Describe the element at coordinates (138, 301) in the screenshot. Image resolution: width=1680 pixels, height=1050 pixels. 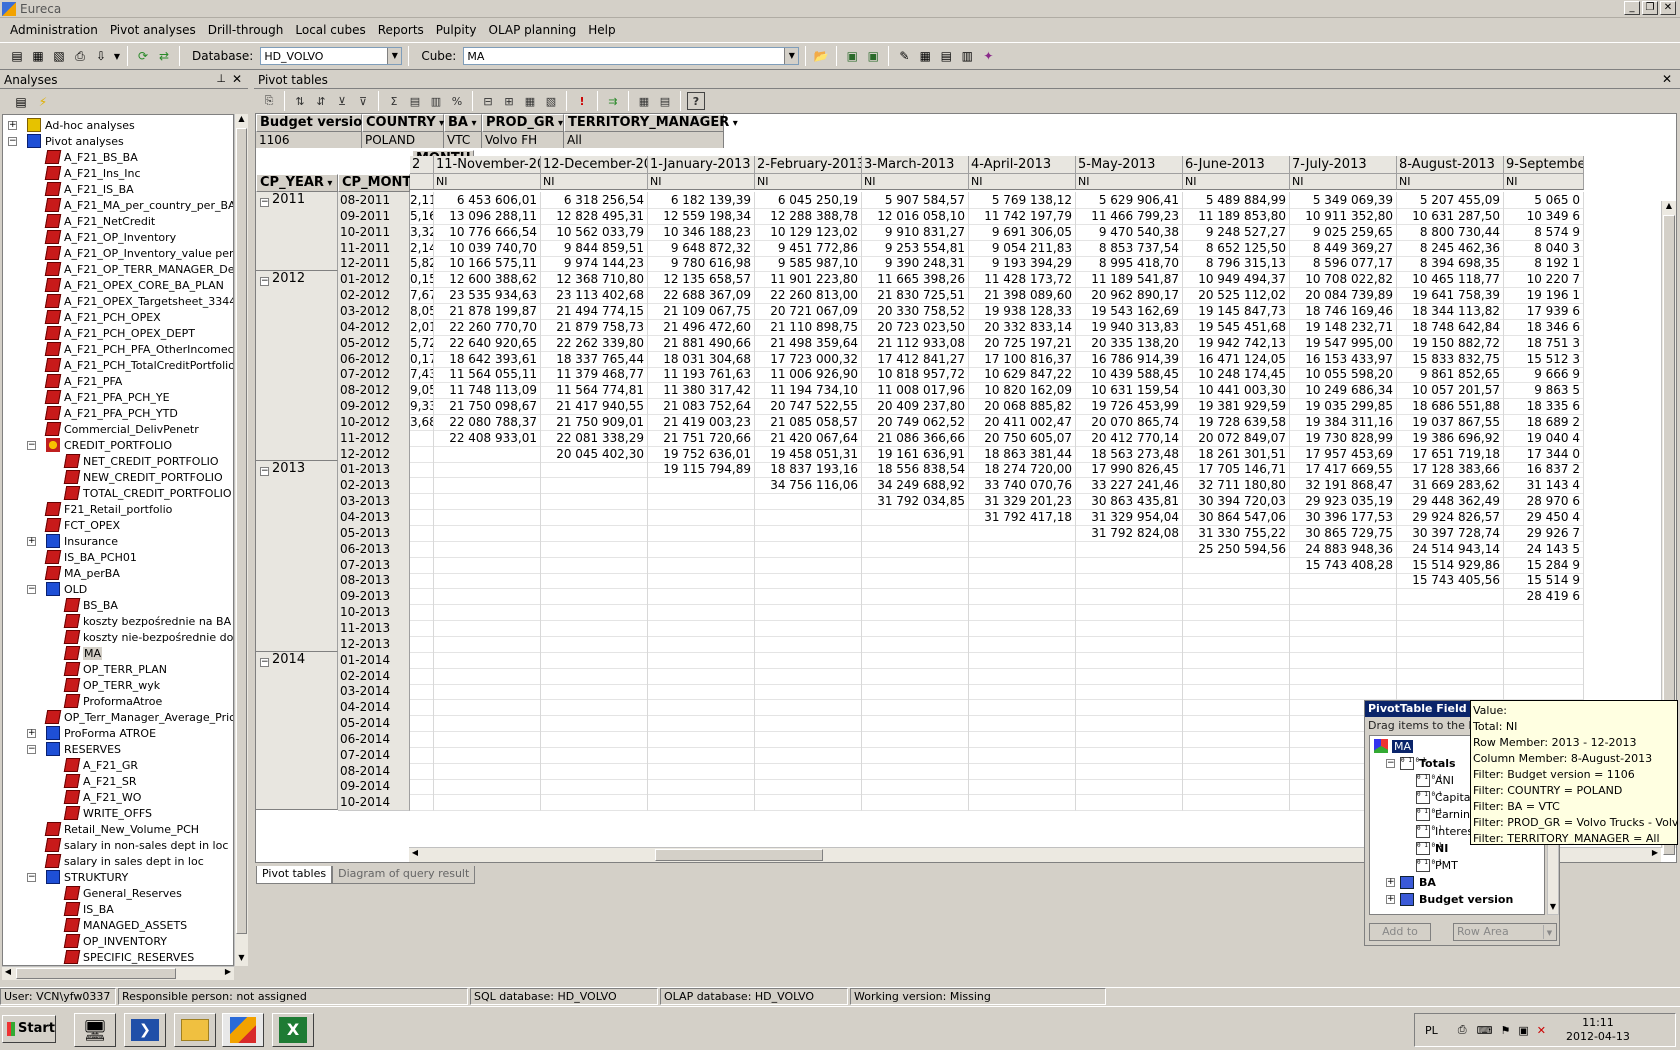
I see `tree-item: A_F21_OPEX_Targetsheet_3344210` at that location.